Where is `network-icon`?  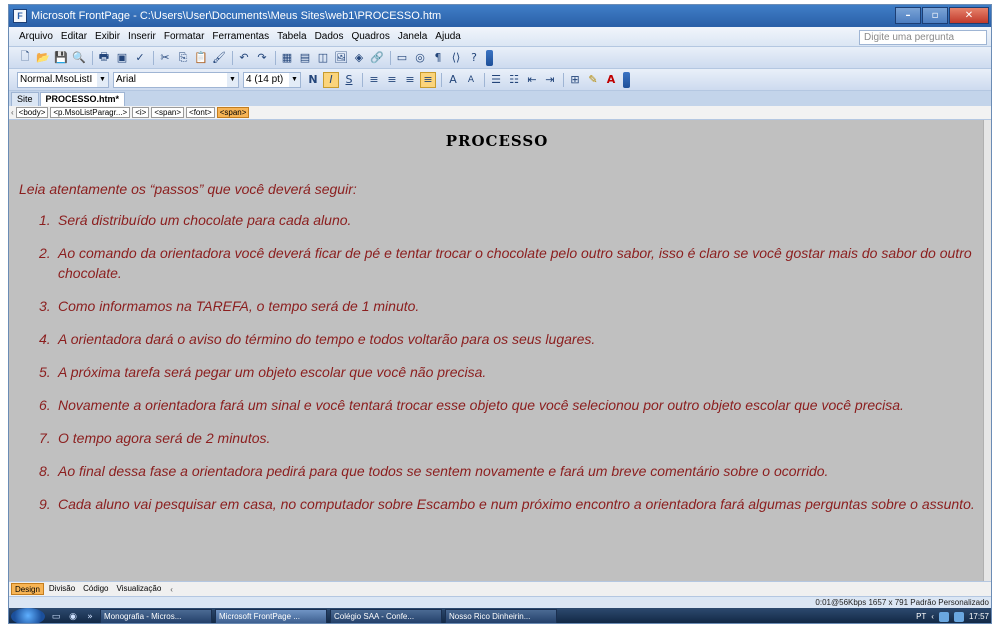
network-icon is located at coordinates (943, 616).